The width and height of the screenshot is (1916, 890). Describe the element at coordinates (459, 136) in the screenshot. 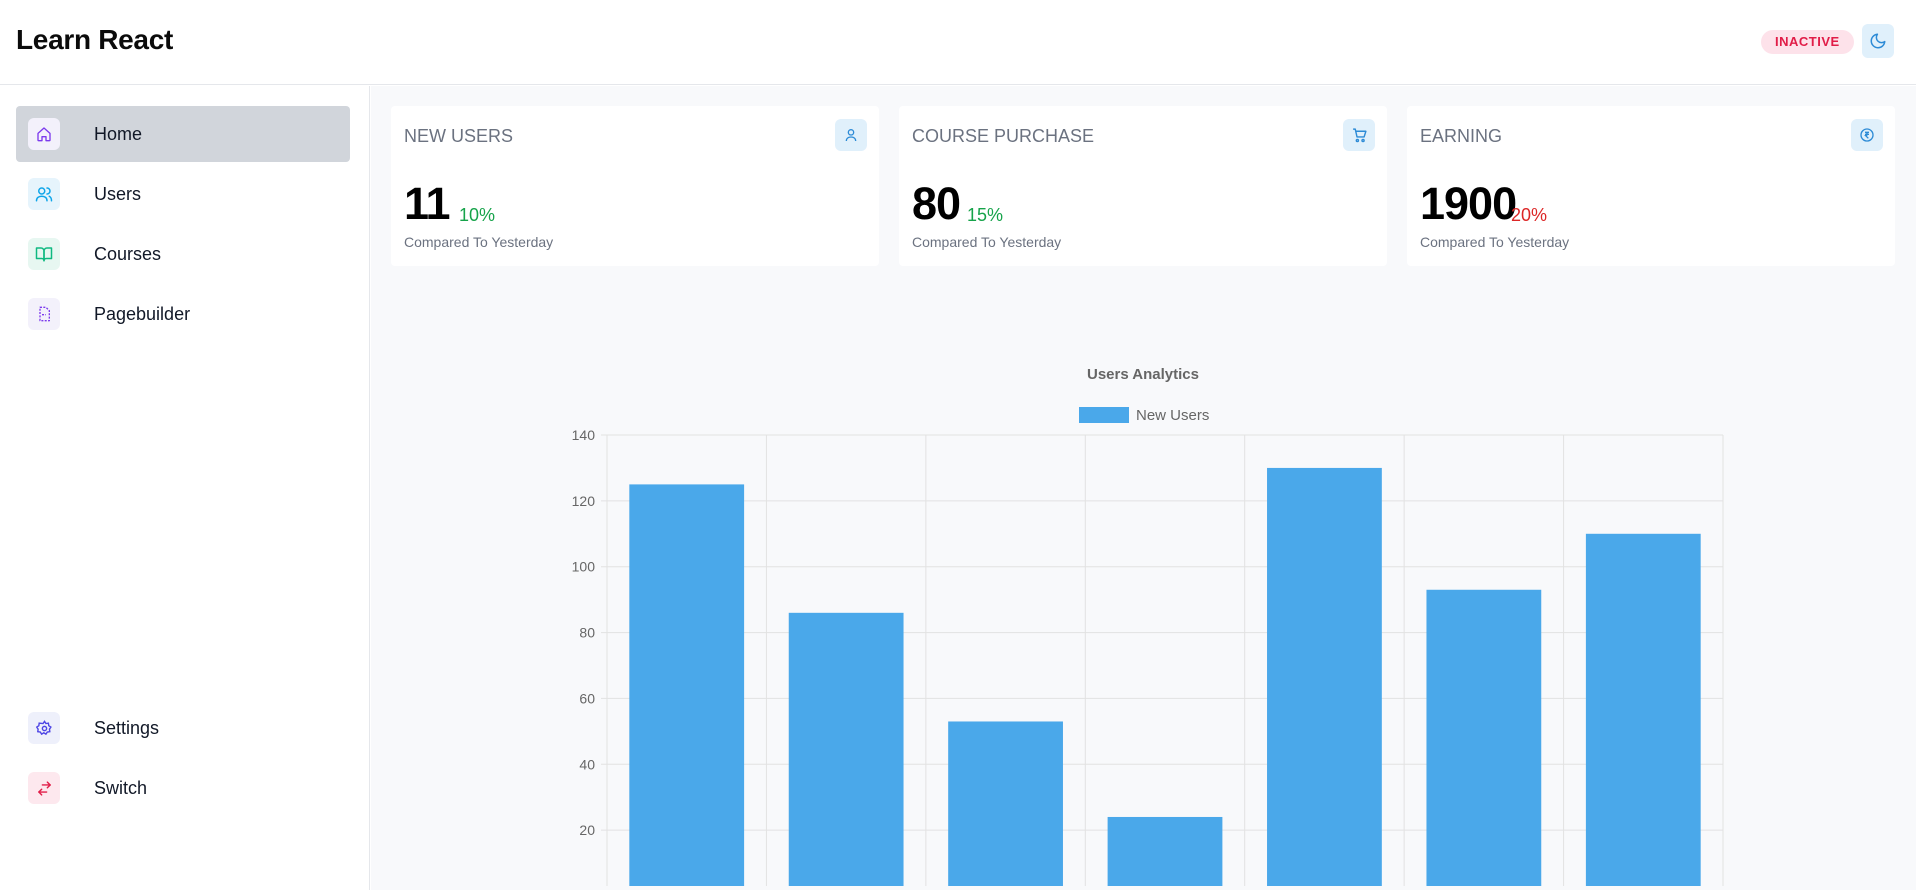

I see `card-title: NEW USERS` at that location.